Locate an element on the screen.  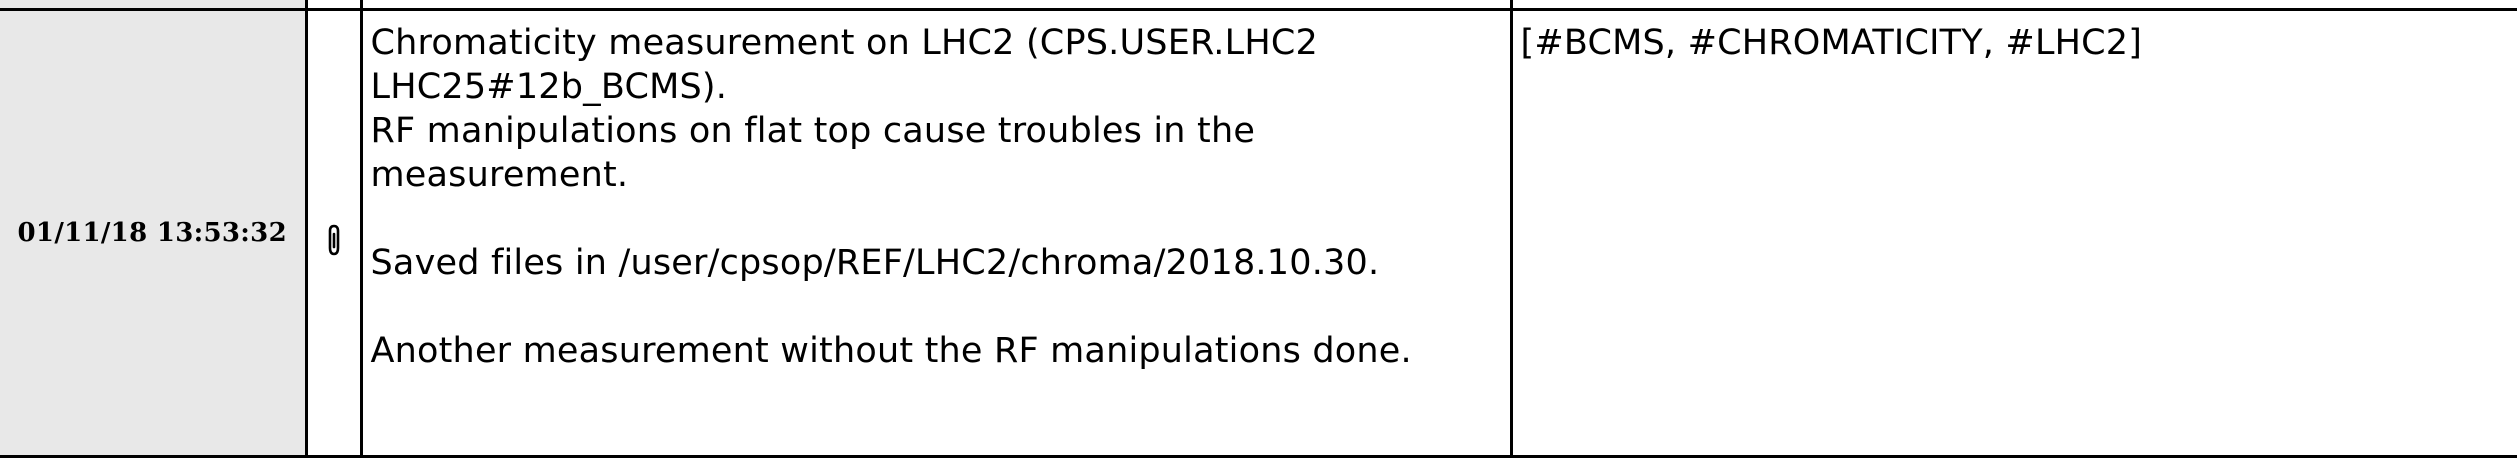
previous-tags-cell is located at coordinates (2014, 5).